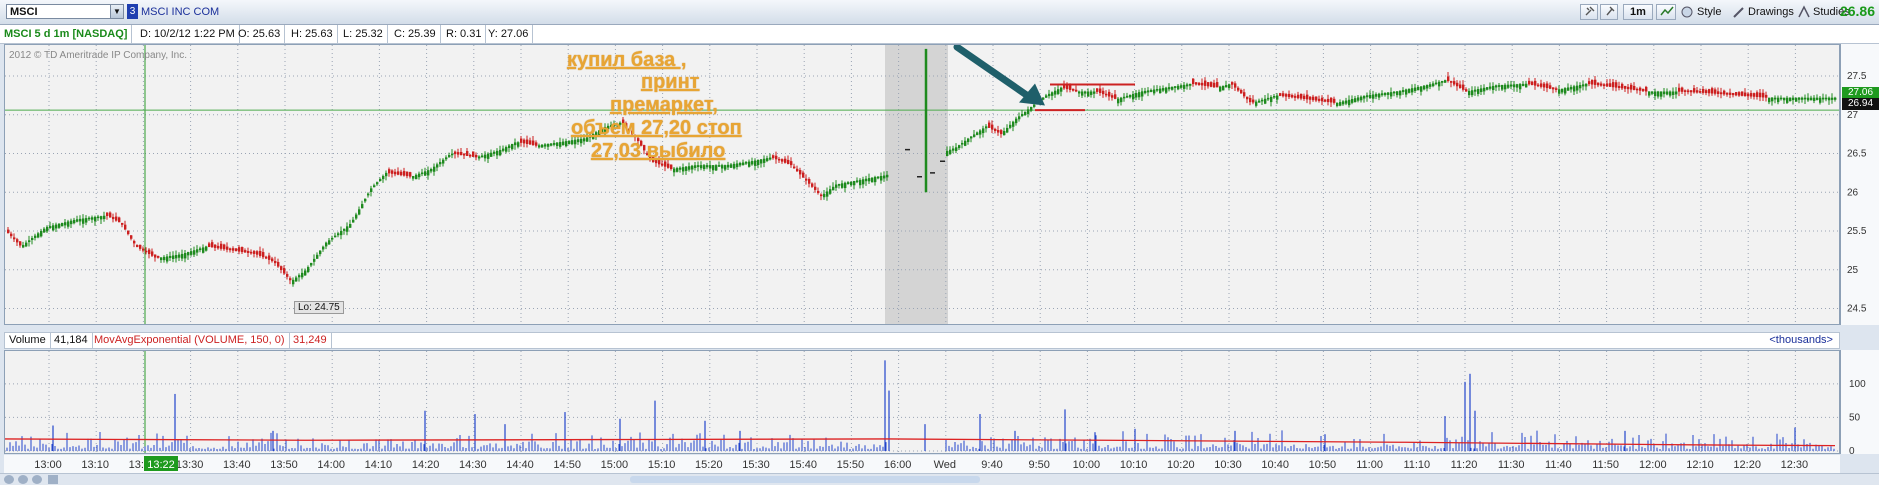 The image size is (1879, 485). What do you see at coordinates (53, 479) in the screenshot?
I see `drawing-mode-icon` at bounding box center [53, 479].